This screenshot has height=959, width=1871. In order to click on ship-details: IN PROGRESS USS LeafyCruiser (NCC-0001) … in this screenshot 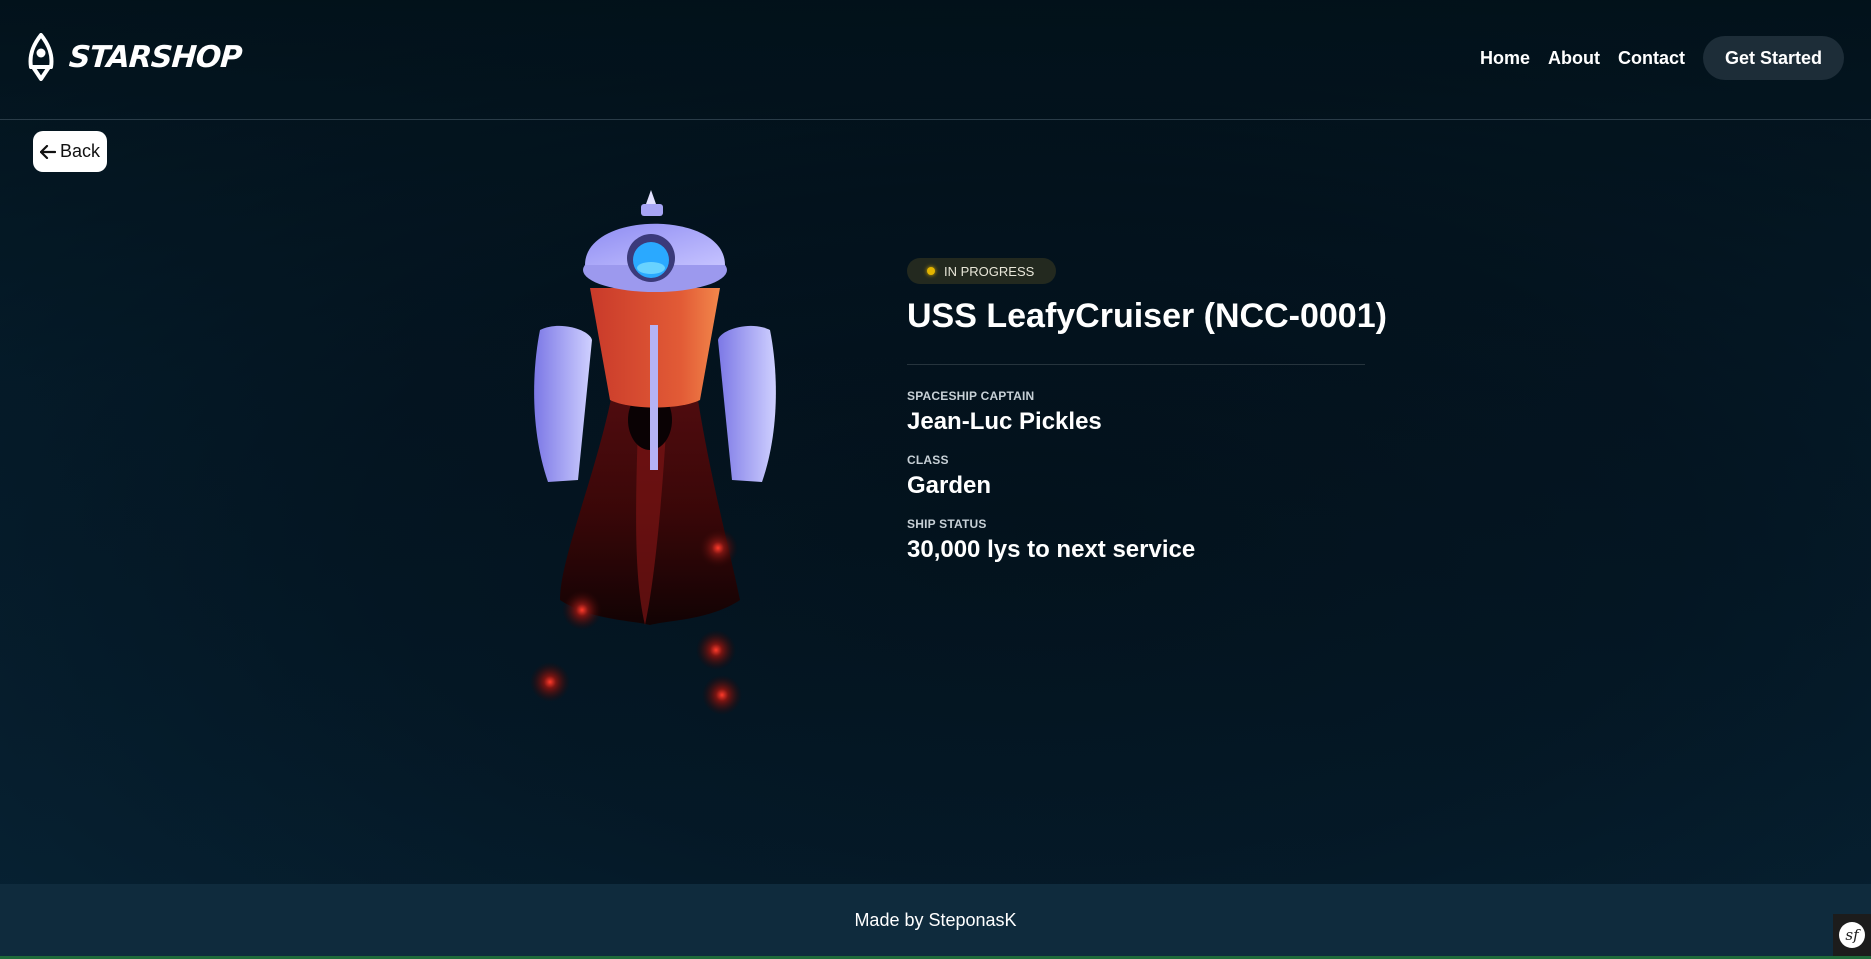, I will do `click(1147, 411)`.